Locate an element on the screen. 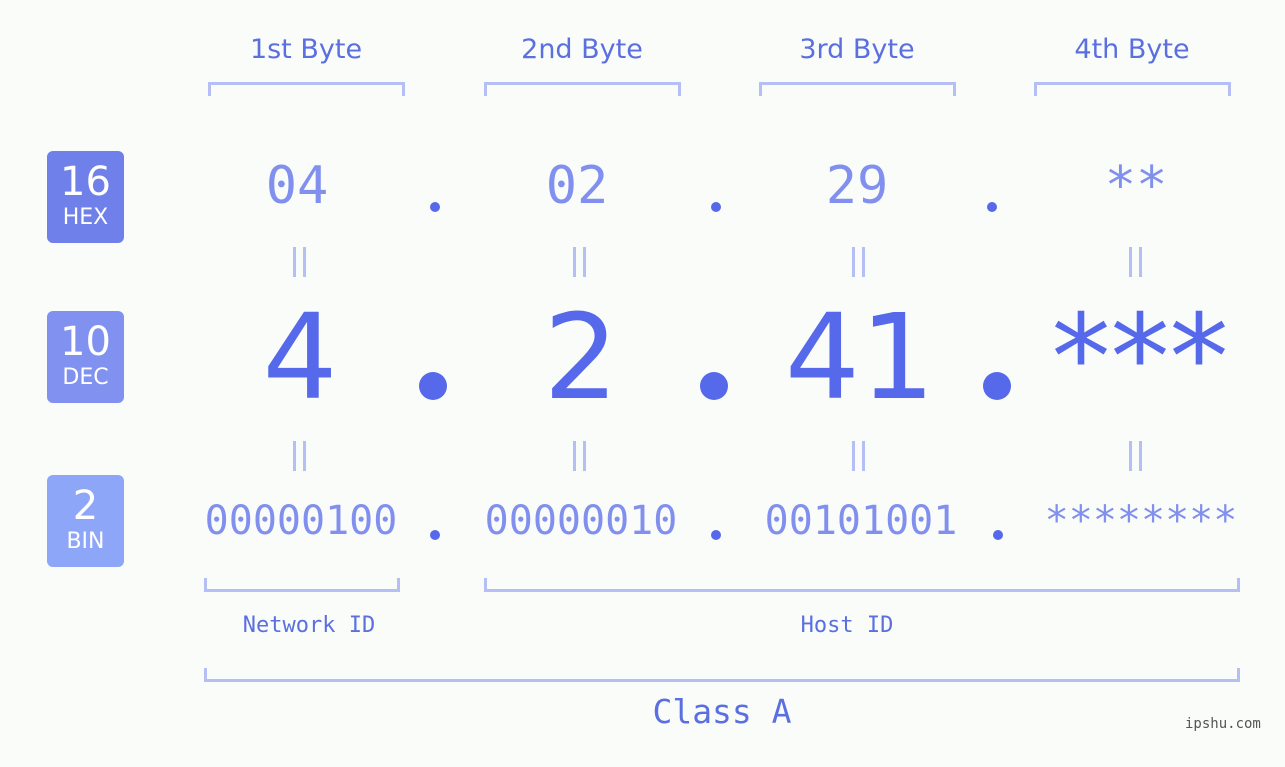 Image resolution: width=1285 pixels, height=767 pixels. dec-badge-number: 10 is located at coordinates (85, 342).